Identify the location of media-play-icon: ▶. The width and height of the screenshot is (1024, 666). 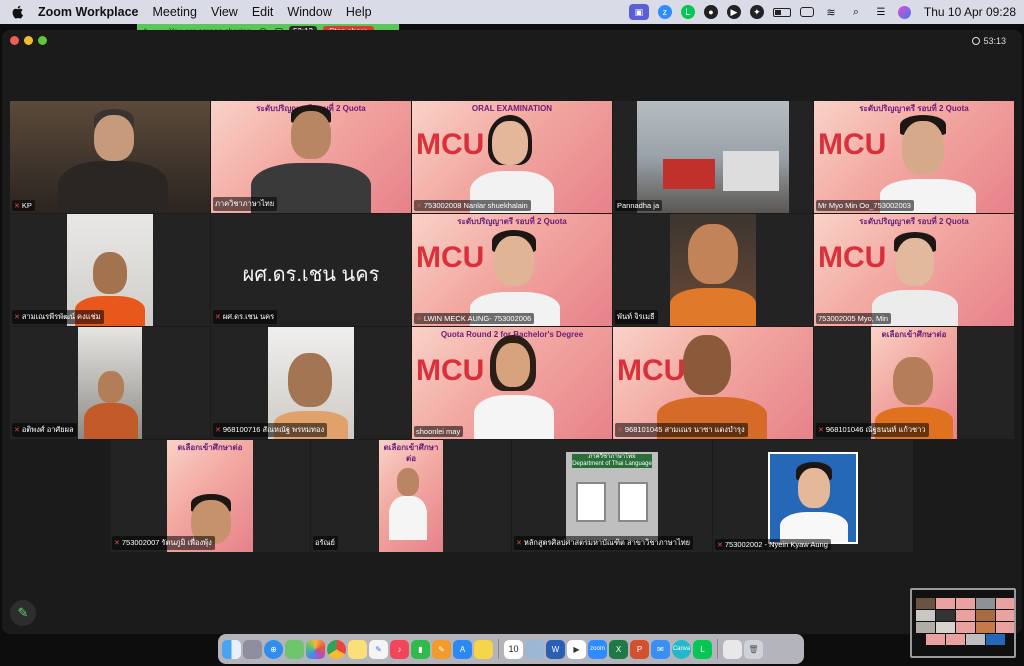
(733, 12).